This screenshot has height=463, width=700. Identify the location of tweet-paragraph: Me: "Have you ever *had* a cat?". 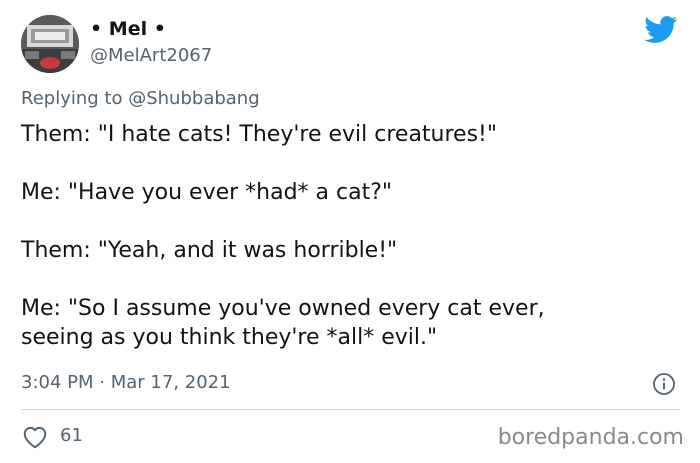
(207, 192).